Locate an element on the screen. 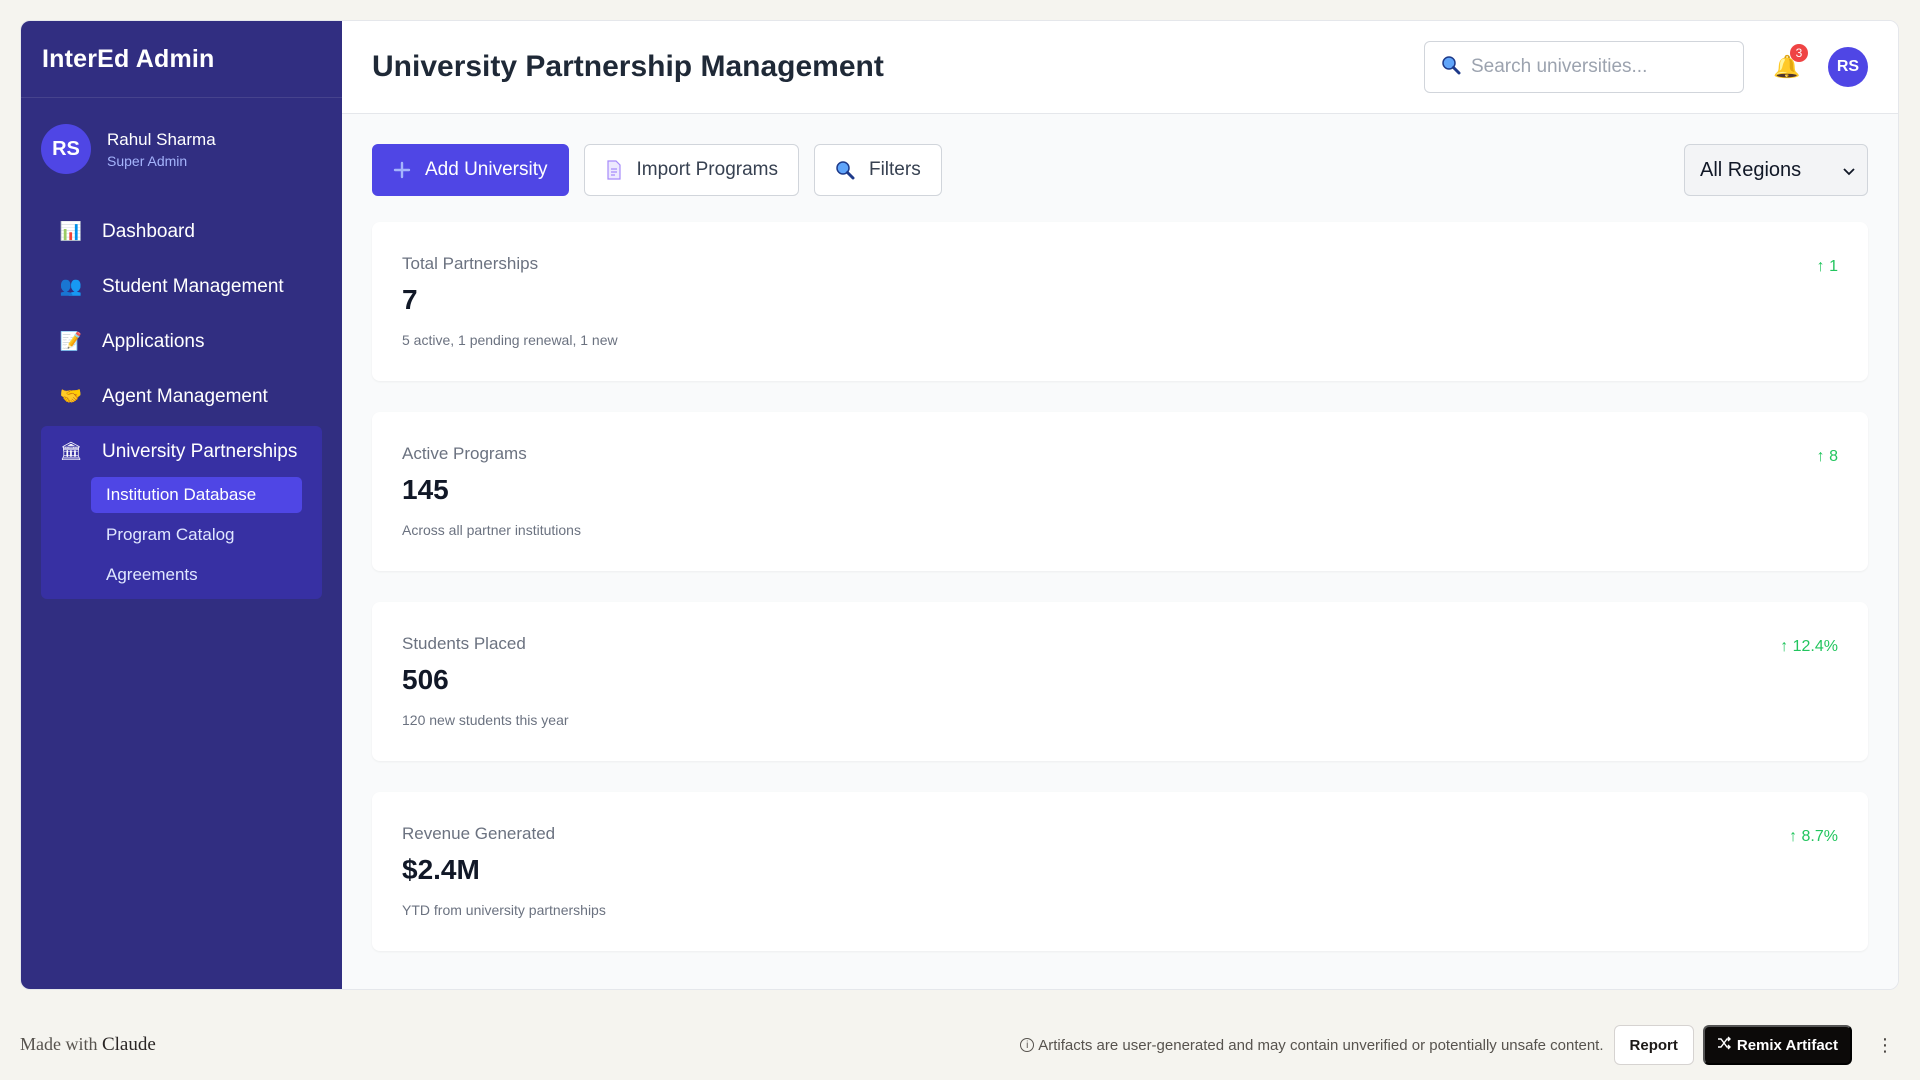  stat-trend: ↑ 12.4% is located at coordinates (1809, 646).